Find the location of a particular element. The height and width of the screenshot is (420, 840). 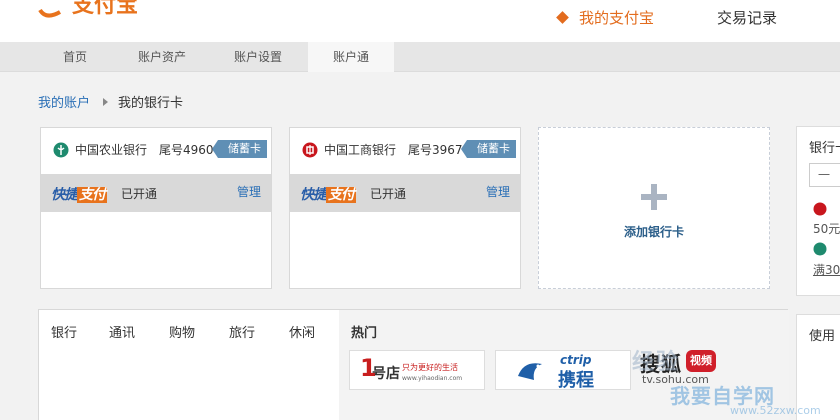

ad-ctrip-en: ctrip is located at coordinates (576, 360).